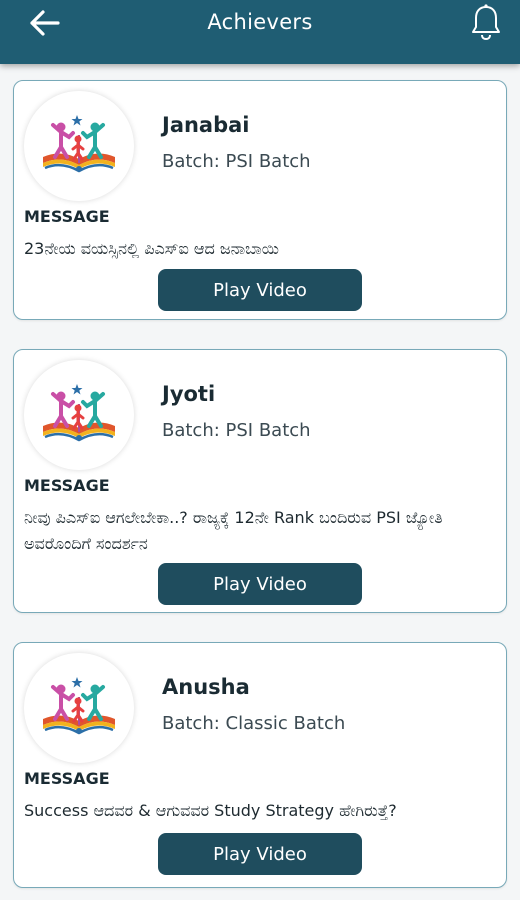 Image resolution: width=520 pixels, height=900 pixels. What do you see at coordinates (206, 125) in the screenshot?
I see `achiever-name: Janabai` at bounding box center [206, 125].